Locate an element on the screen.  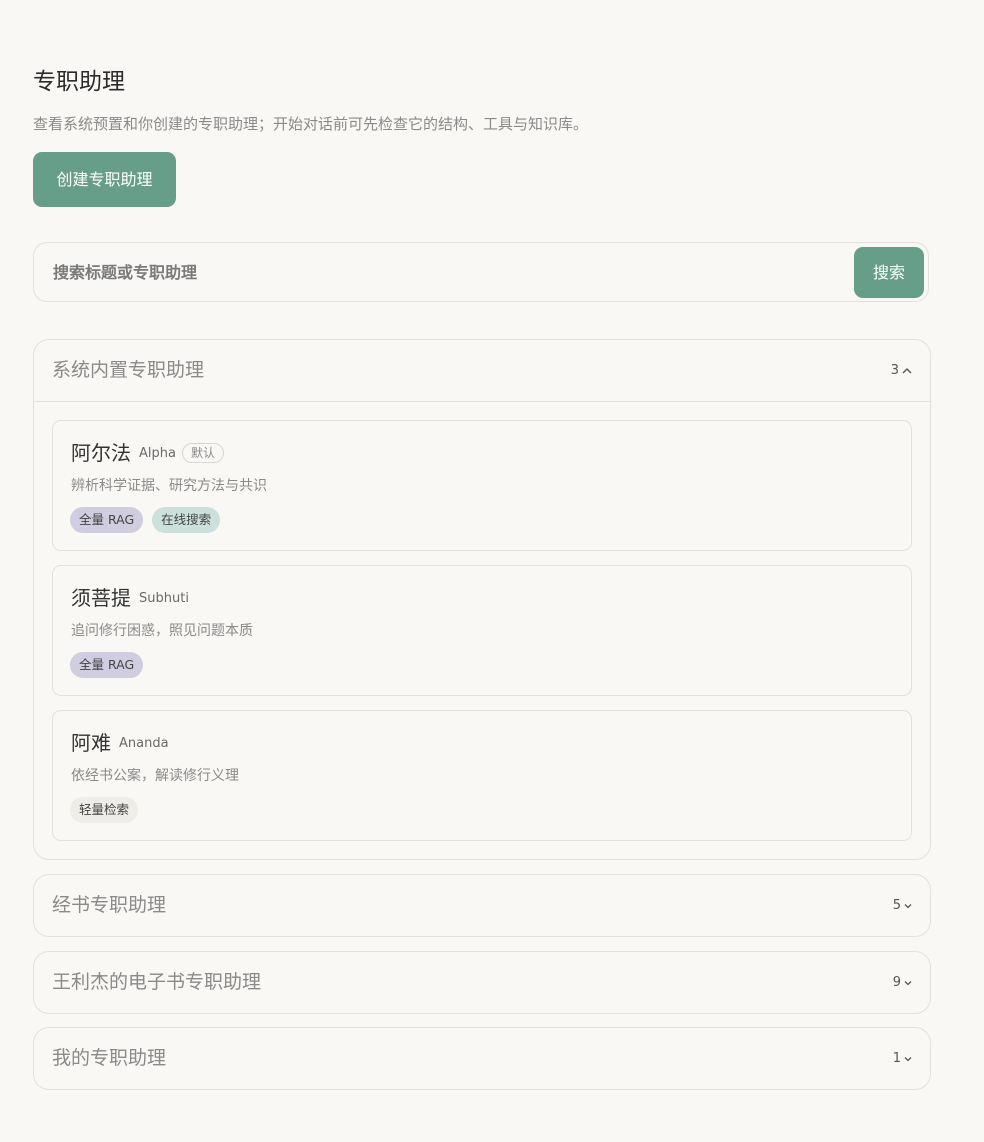
section-header-mine: 我的专职助理 1 is located at coordinates (482, 1058).